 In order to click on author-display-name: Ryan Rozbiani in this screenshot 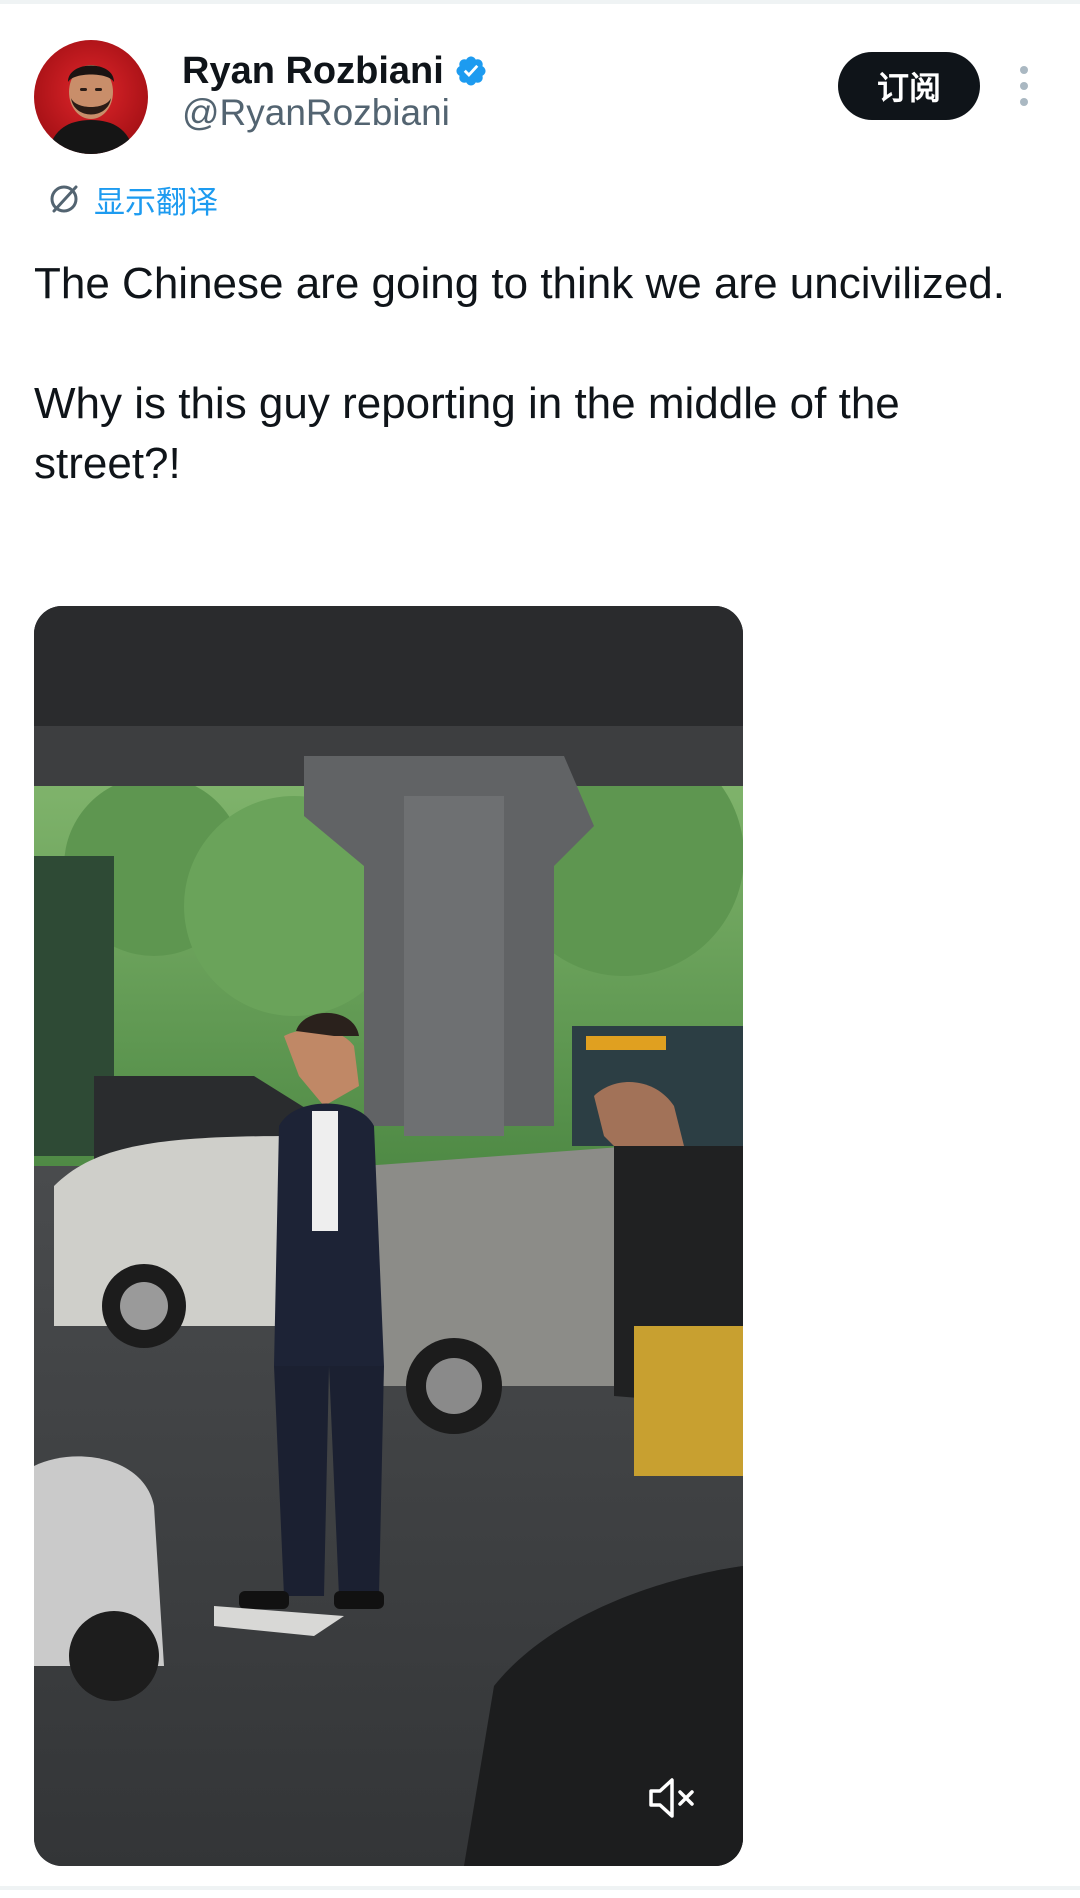, I will do `click(313, 71)`.